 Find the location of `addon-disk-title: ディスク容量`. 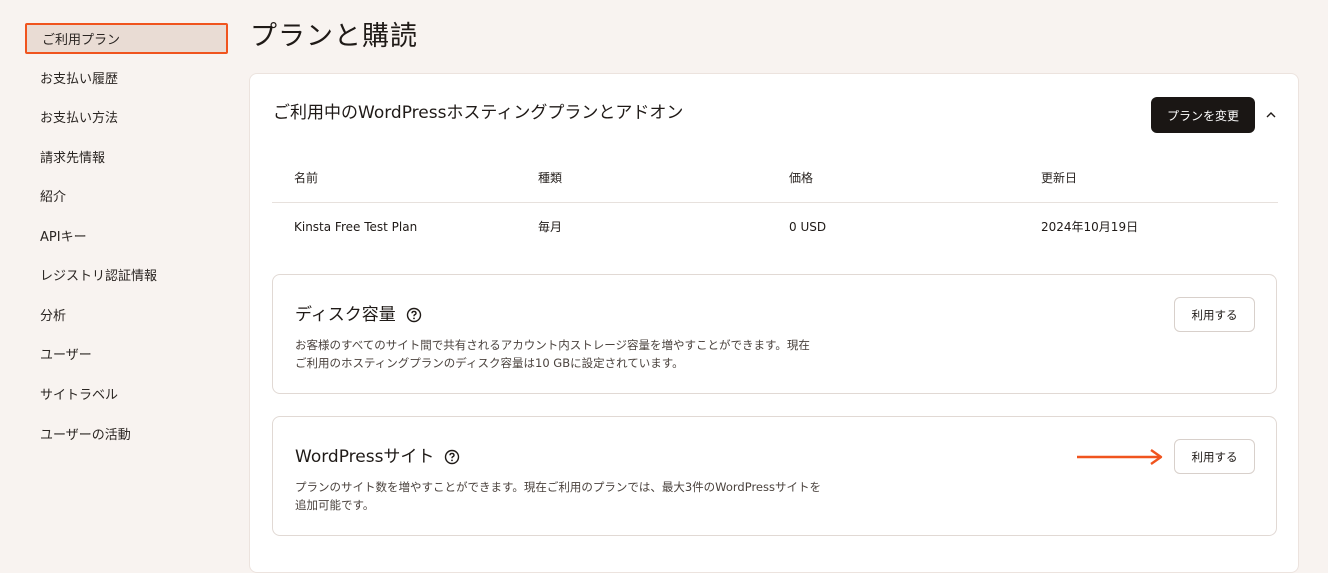

addon-disk-title: ディスク容量 is located at coordinates (345, 315).